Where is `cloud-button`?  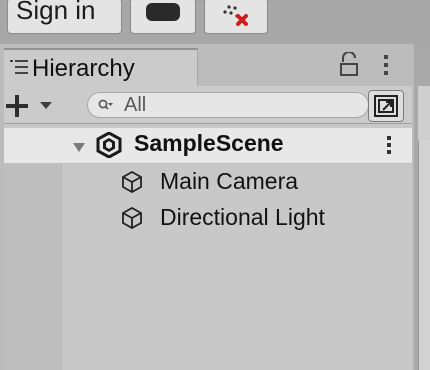
cloud-button is located at coordinates (163, 17).